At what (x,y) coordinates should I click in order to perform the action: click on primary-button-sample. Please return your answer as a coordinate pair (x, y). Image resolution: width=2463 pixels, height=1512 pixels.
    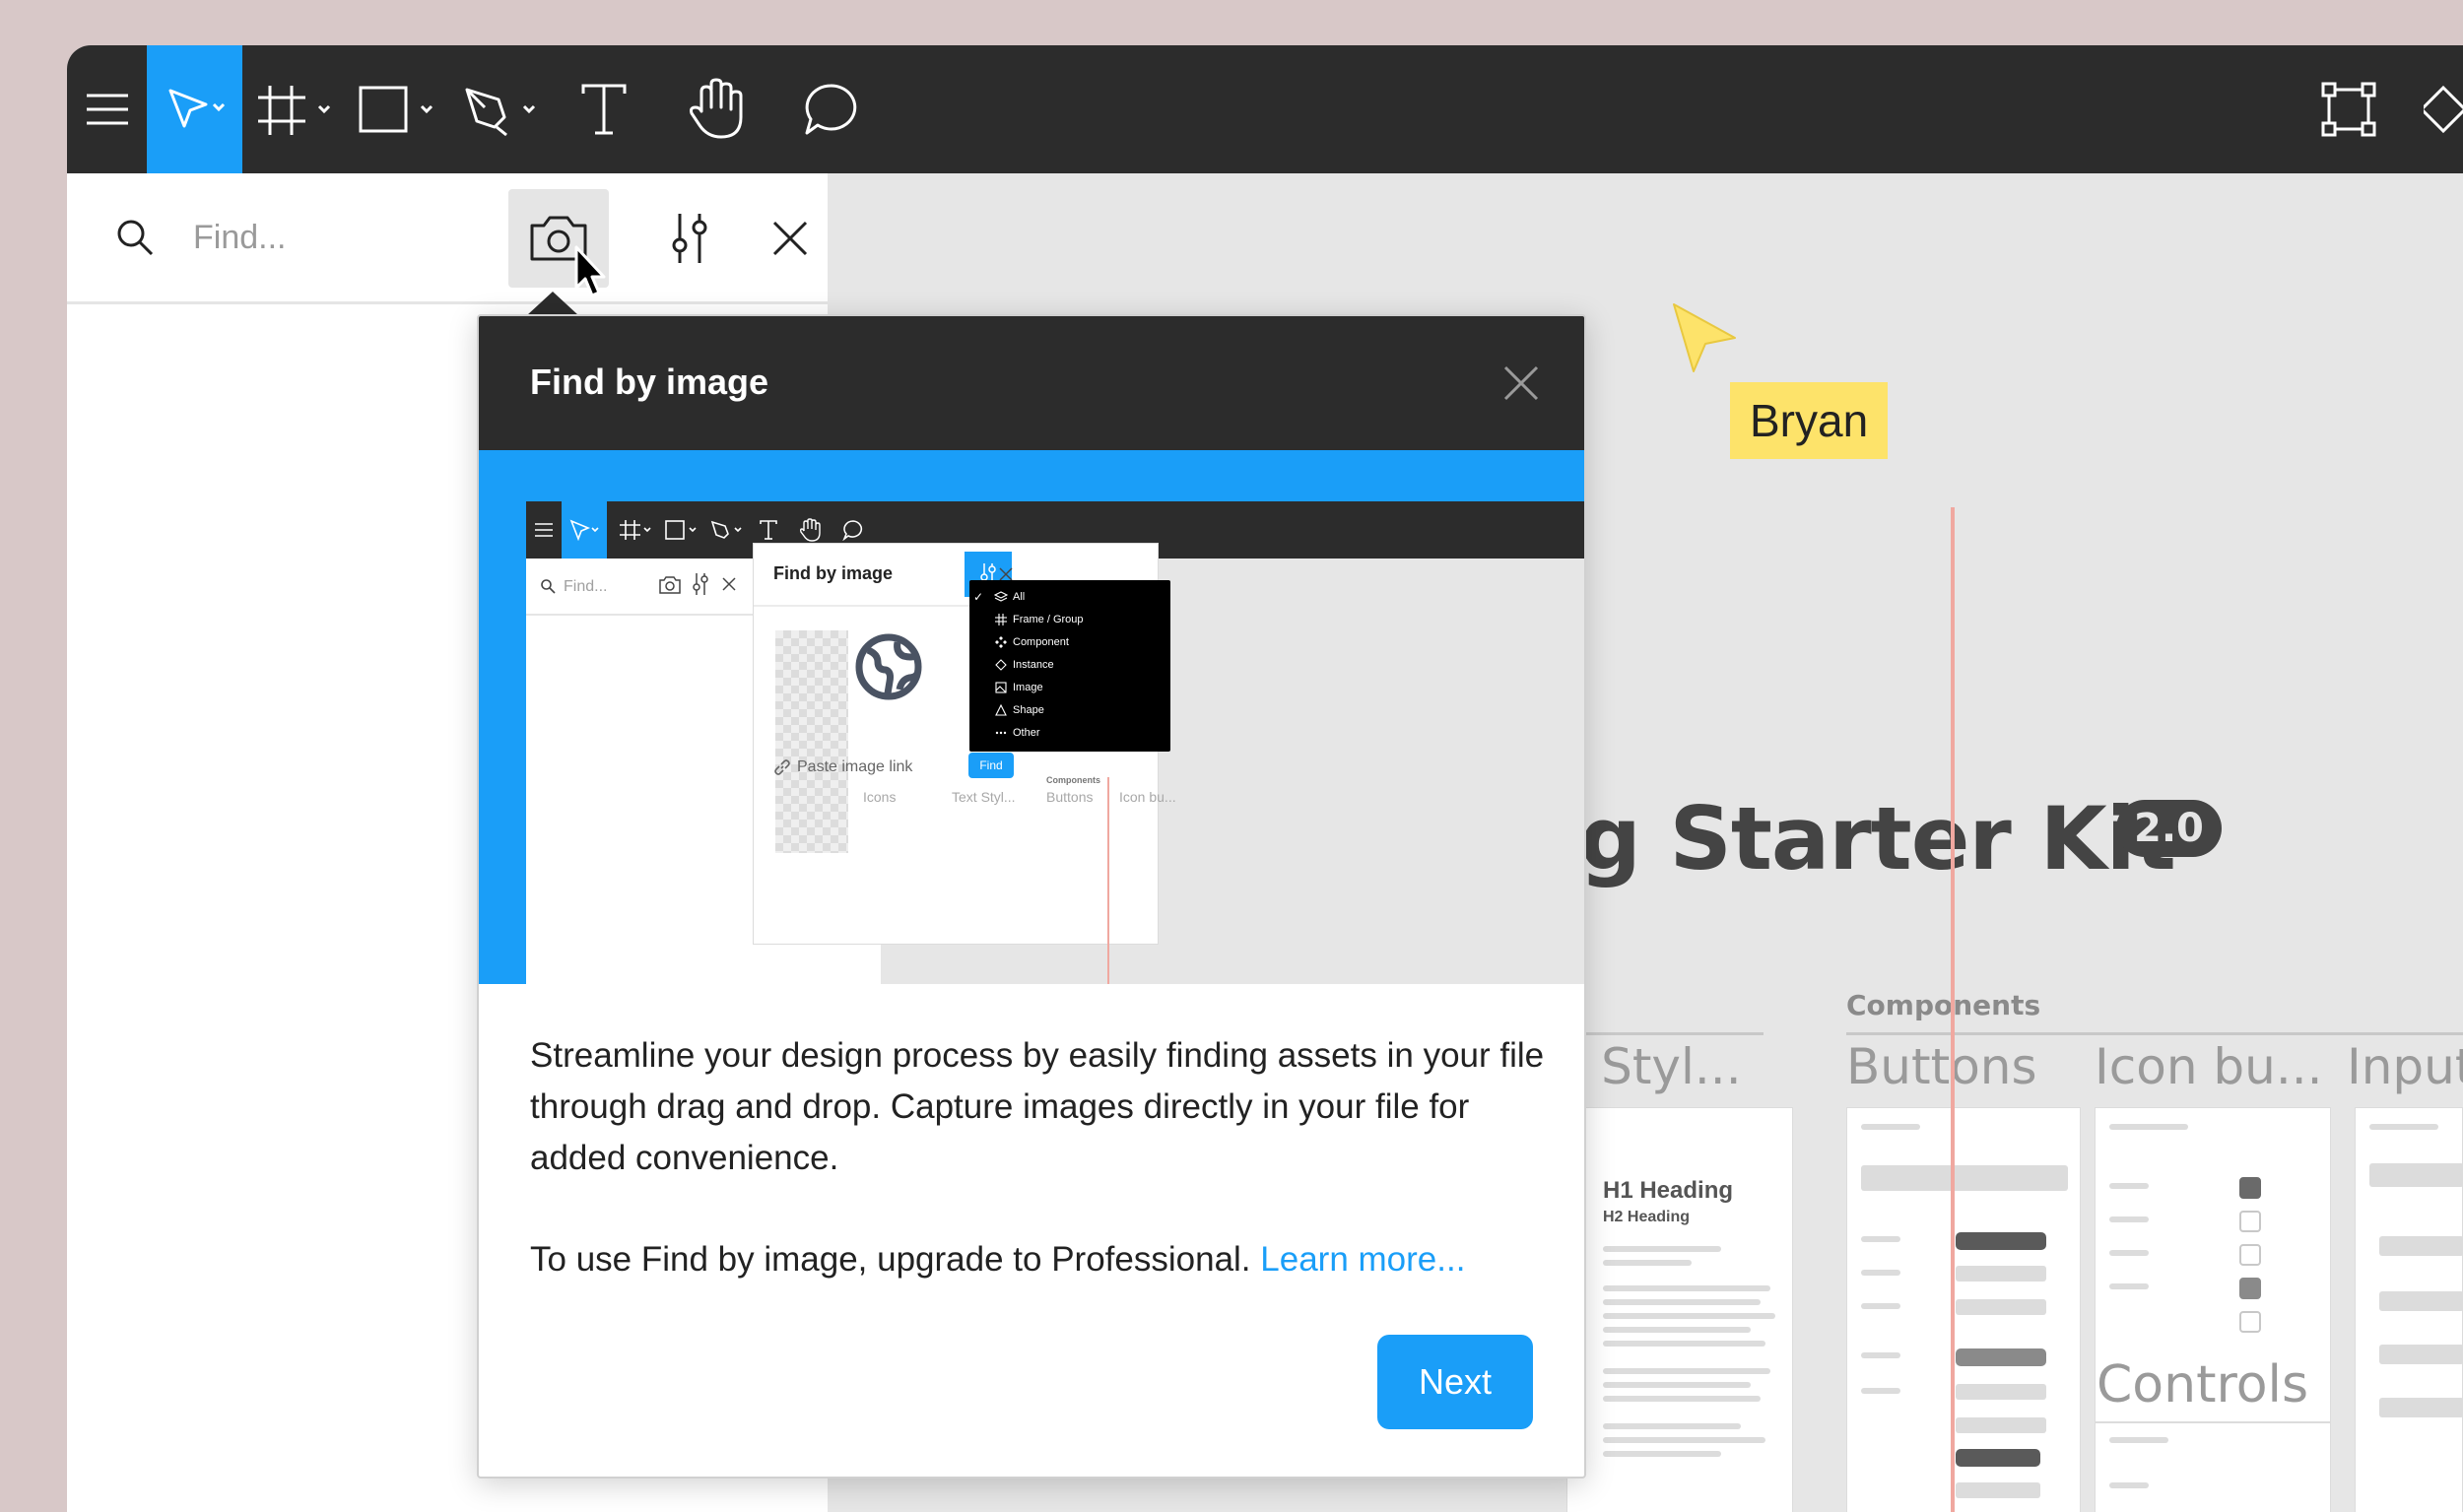
    Looking at the image, I should click on (2001, 1241).